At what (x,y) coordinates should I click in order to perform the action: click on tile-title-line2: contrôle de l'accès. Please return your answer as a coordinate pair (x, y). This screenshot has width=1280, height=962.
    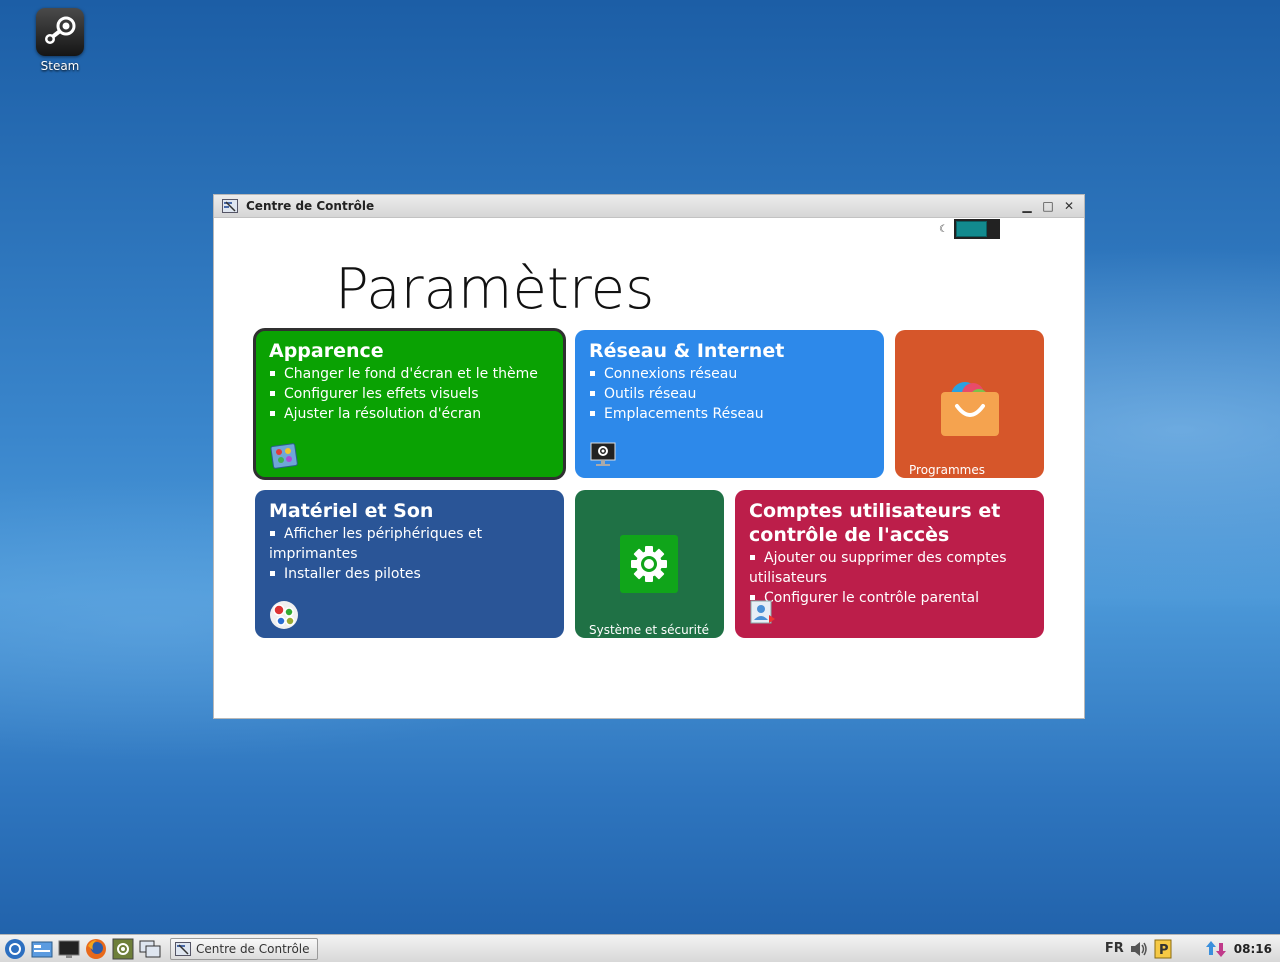
    Looking at the image, I should click on (849, 535).